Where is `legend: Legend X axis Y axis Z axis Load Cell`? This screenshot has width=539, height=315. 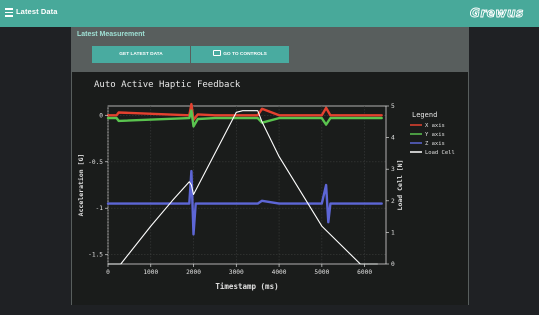 legend: Legend X axis Y axis Z axis Load Cell is located at coordinates (432, 133).